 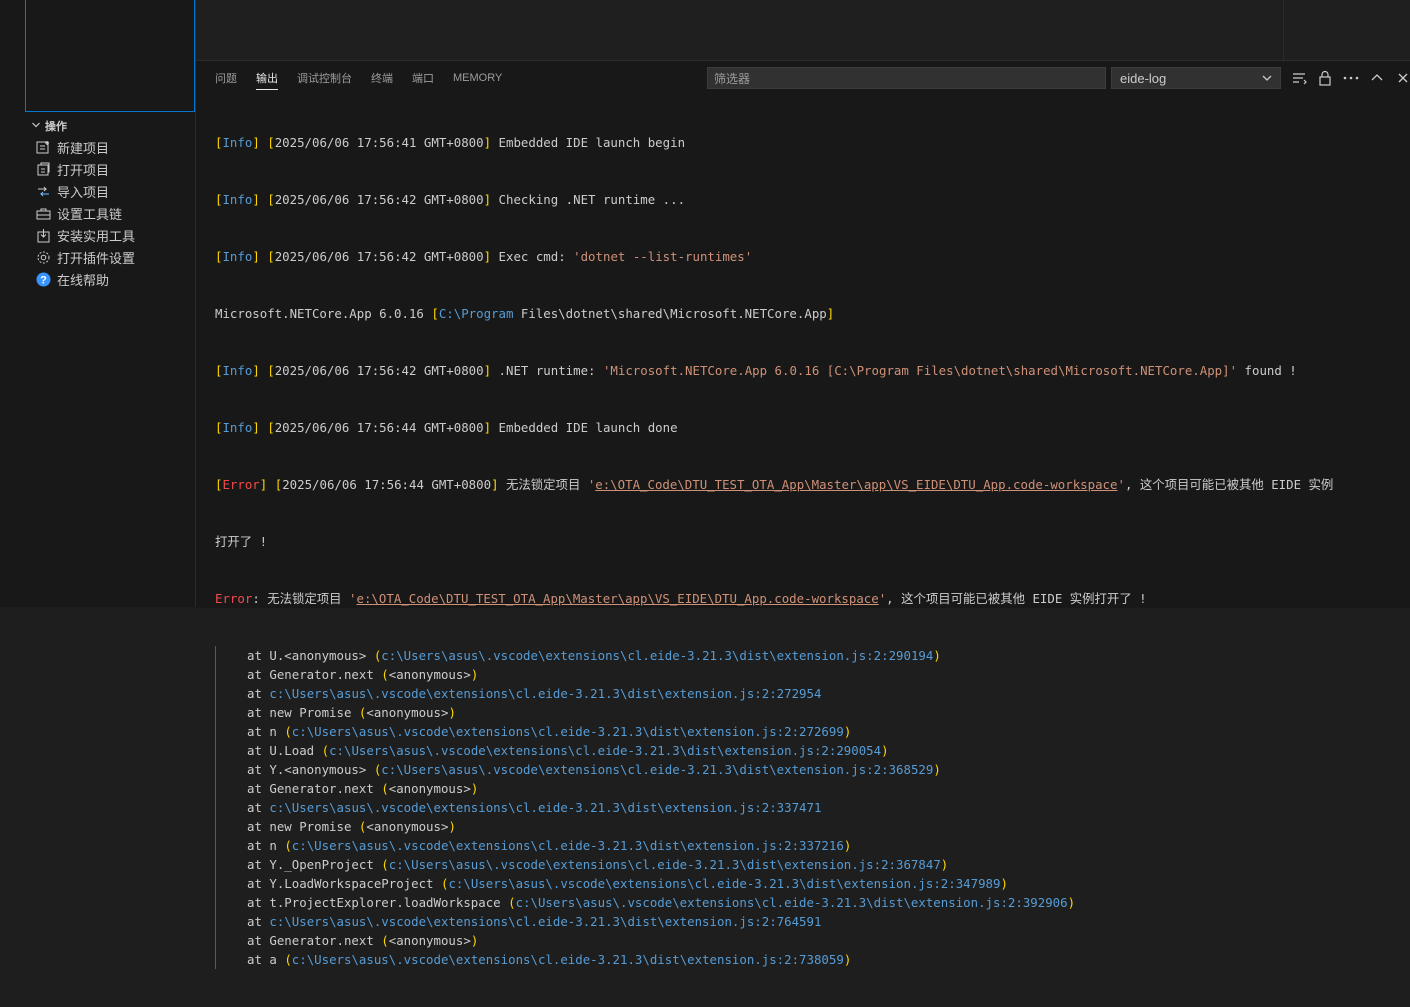 What do you see at coordinates (13, 303) in the screenshot?
I see `activity-bar` at bounding box center [13, 303].